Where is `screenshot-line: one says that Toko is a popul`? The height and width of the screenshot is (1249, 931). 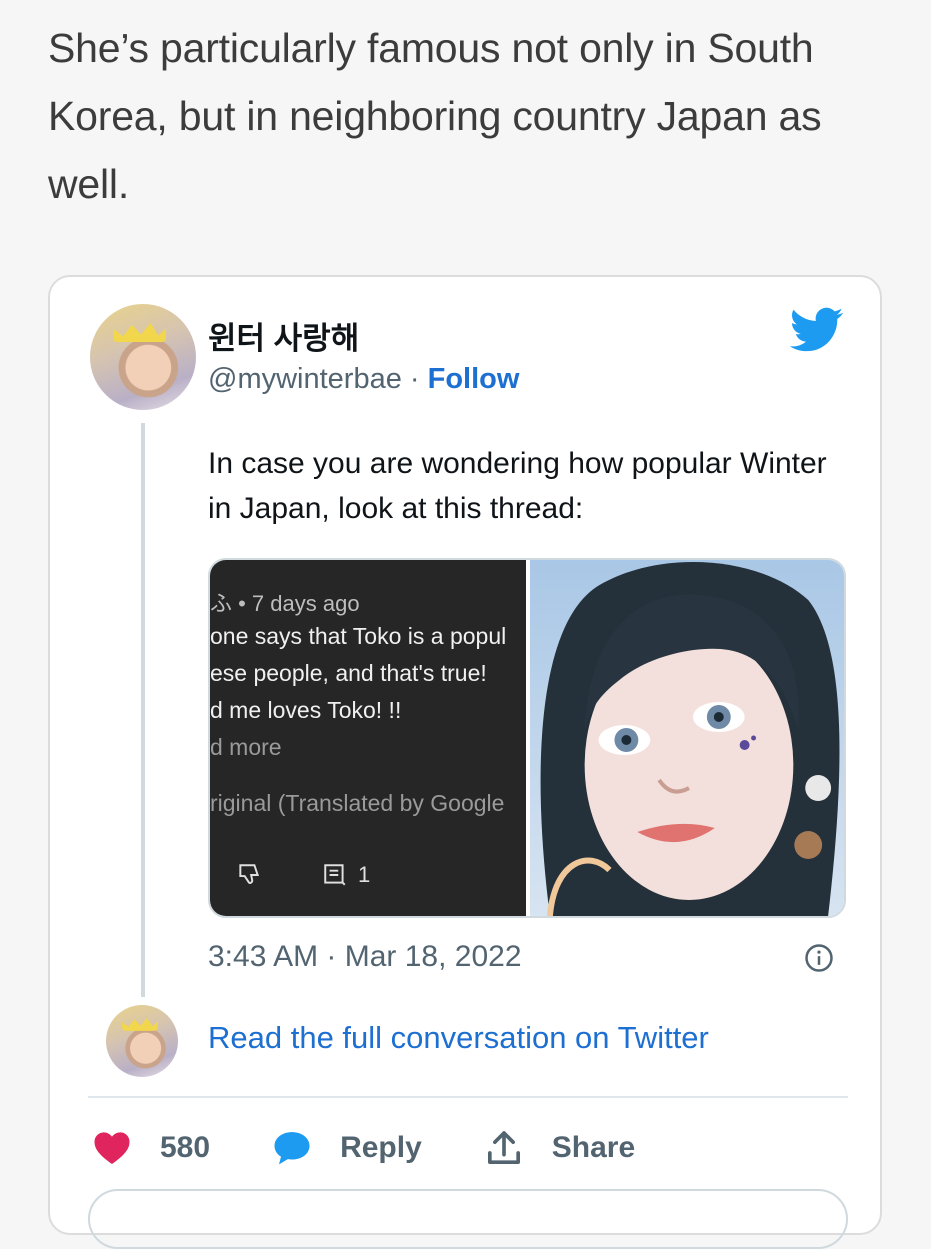 screenshot-line: one says that Toko is a popul is located at coordinates (358, 636).